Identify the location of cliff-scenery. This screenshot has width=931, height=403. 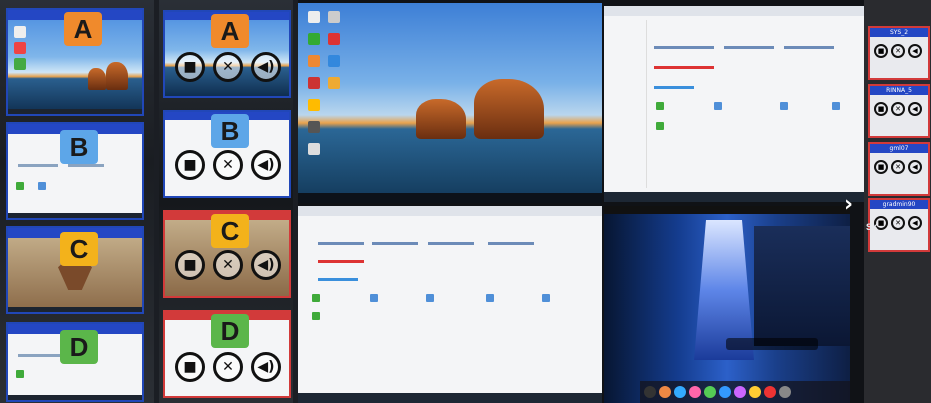
(802, 286).